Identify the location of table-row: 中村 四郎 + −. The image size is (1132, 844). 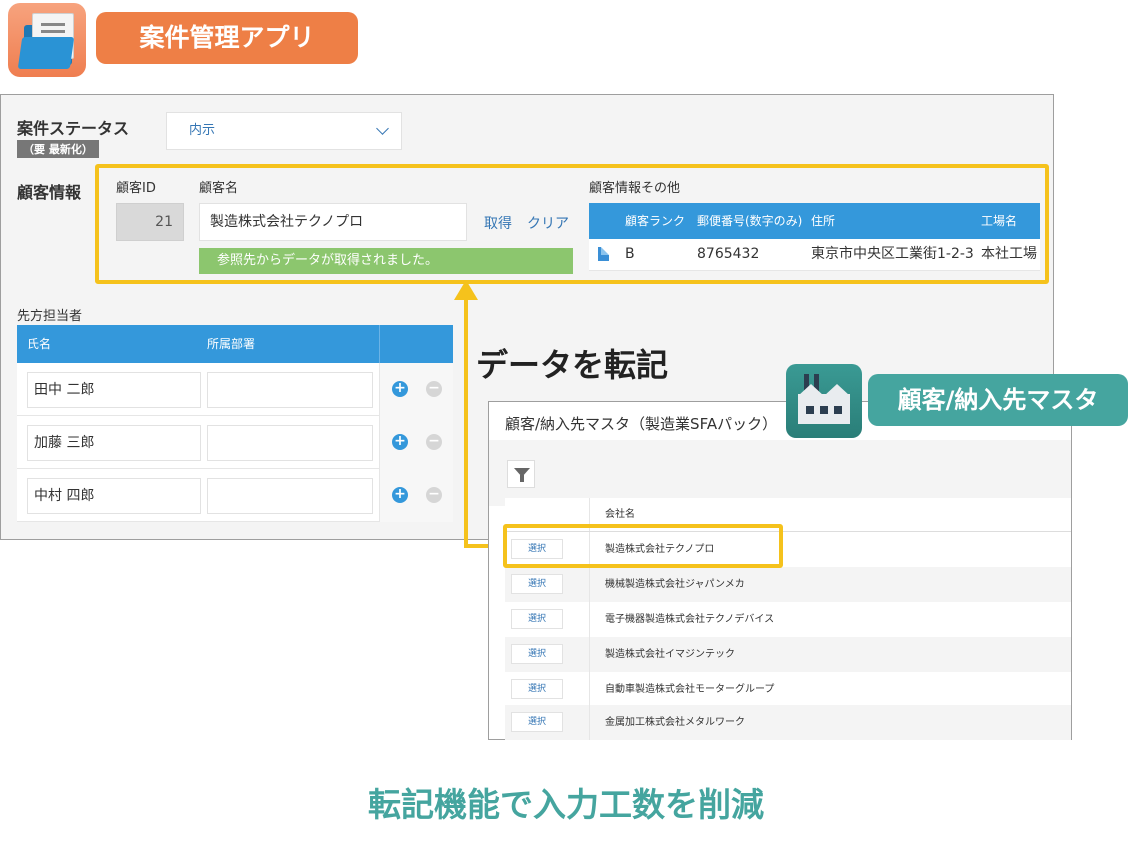
(235, 495).